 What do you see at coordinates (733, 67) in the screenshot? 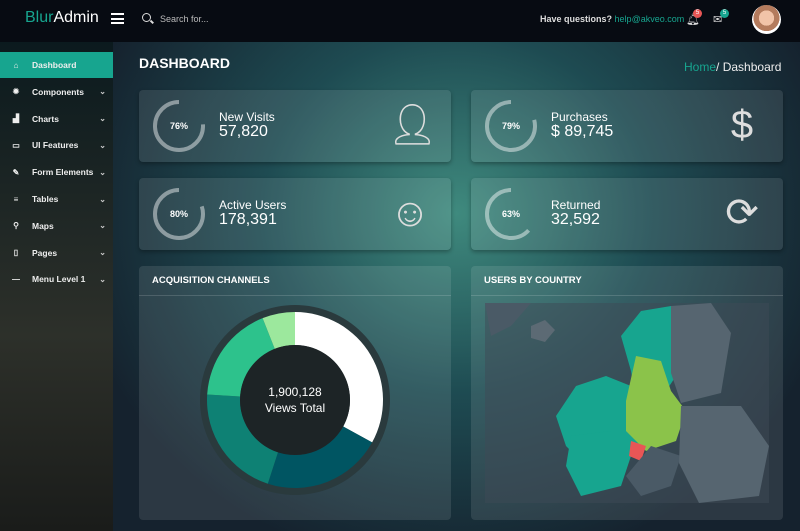
I see `breadcrumb: Home/ Dashboard` at bounding box center [733, 67].